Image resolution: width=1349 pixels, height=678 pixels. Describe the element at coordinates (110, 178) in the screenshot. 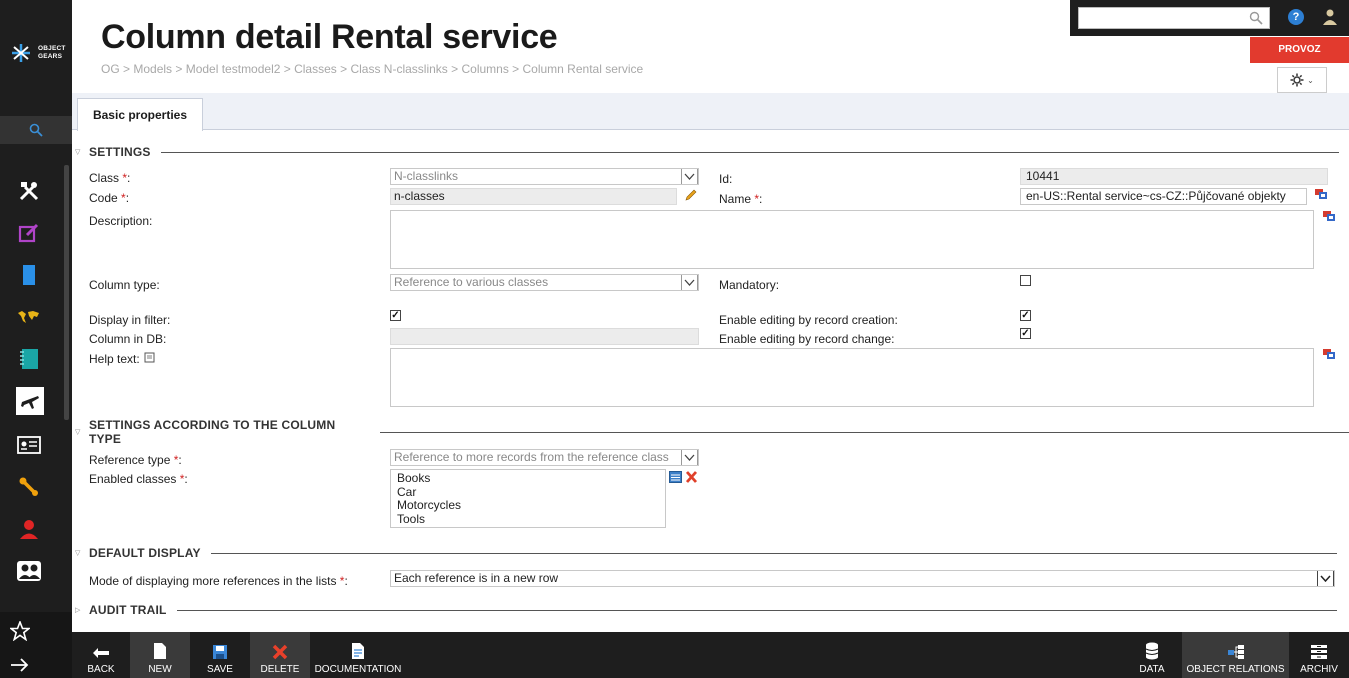

I see `class-label: Class *:` at that location.